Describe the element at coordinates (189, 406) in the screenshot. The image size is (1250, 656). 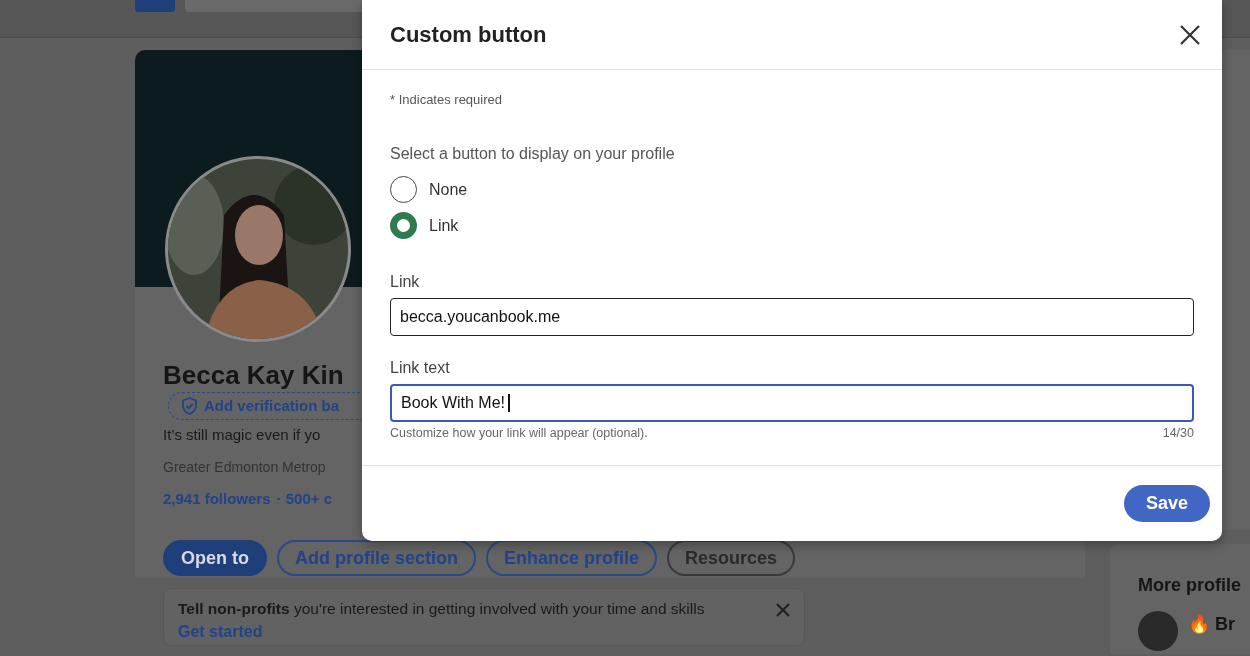
I see `shield-check-icon` at that location.